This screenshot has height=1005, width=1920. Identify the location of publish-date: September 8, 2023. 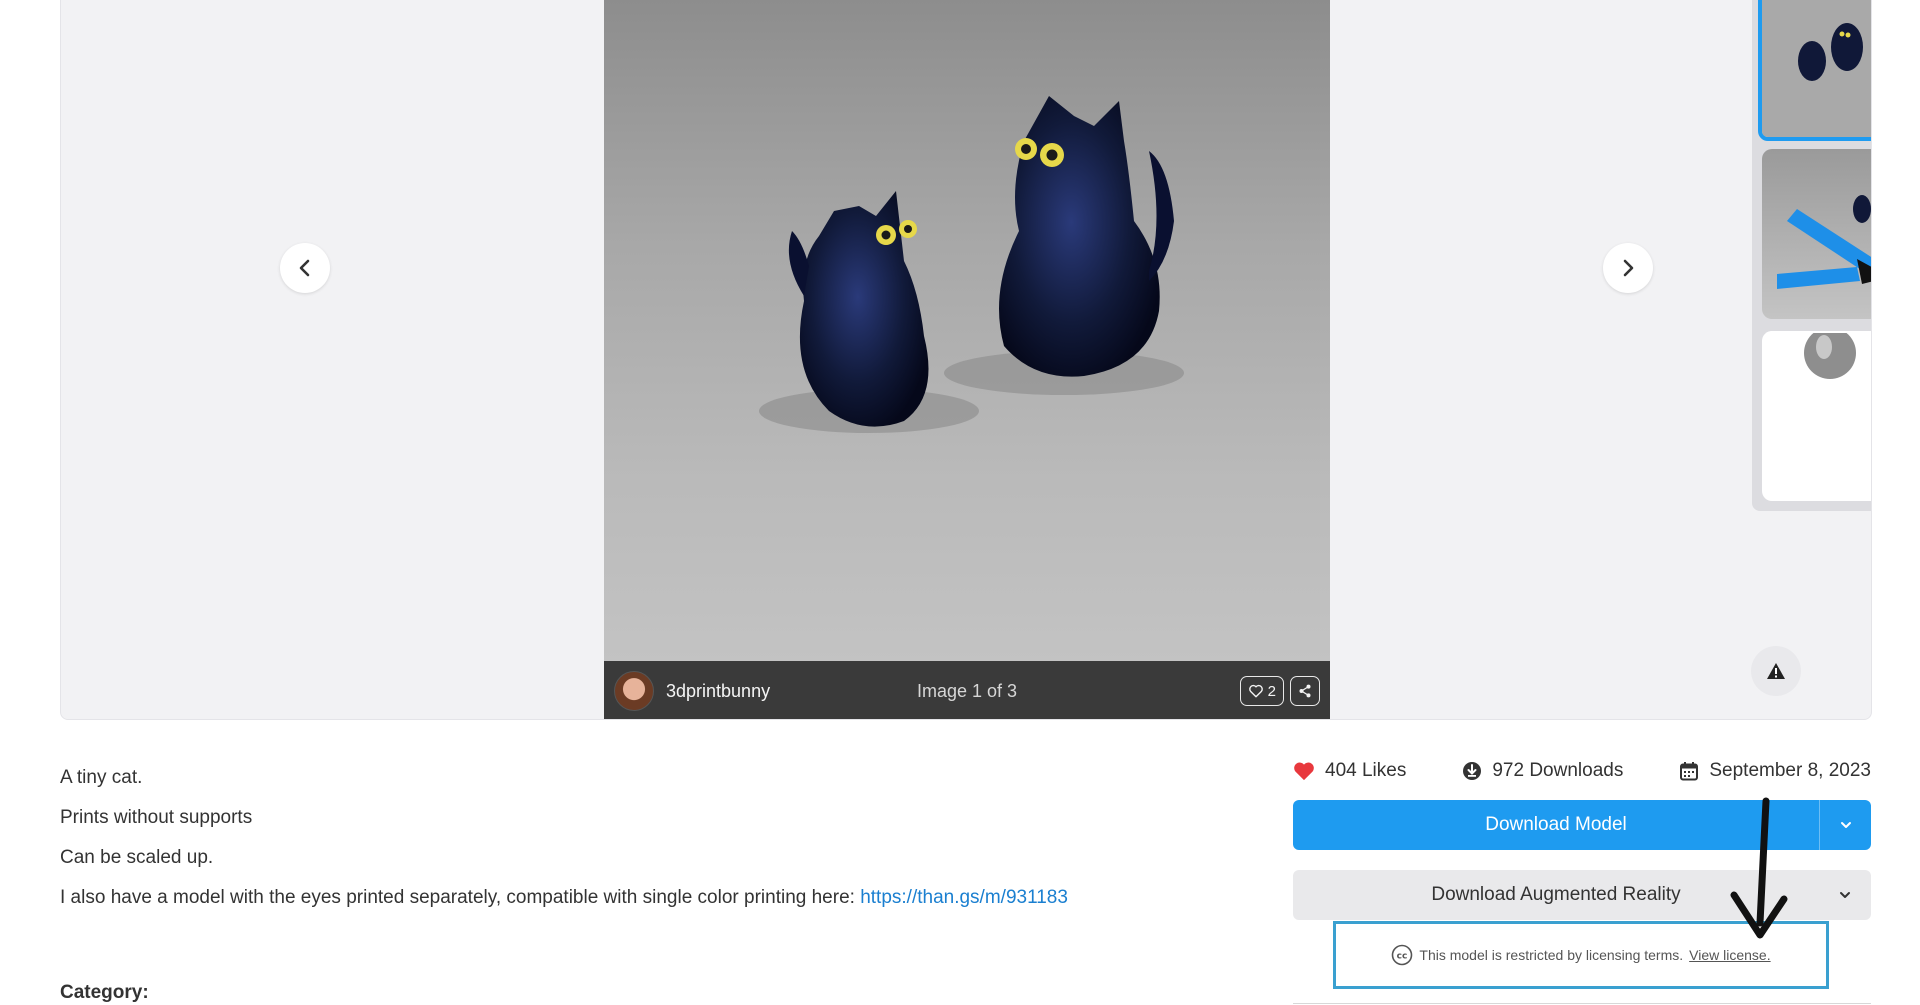
(1790, 770).